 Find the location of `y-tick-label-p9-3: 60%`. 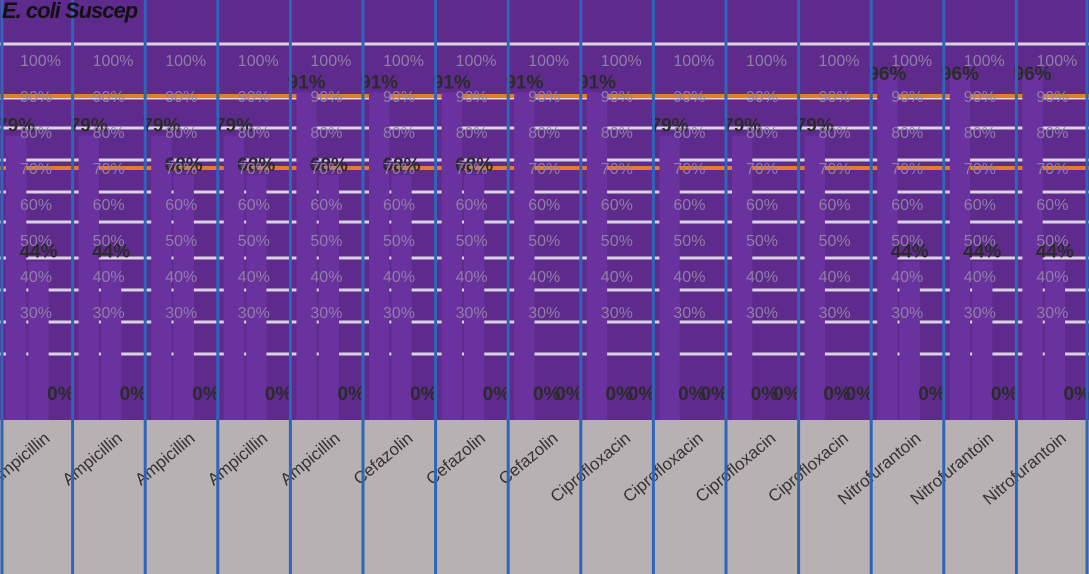

y-tick-label-p9-3: 60% is located at coordinates (689, 205).